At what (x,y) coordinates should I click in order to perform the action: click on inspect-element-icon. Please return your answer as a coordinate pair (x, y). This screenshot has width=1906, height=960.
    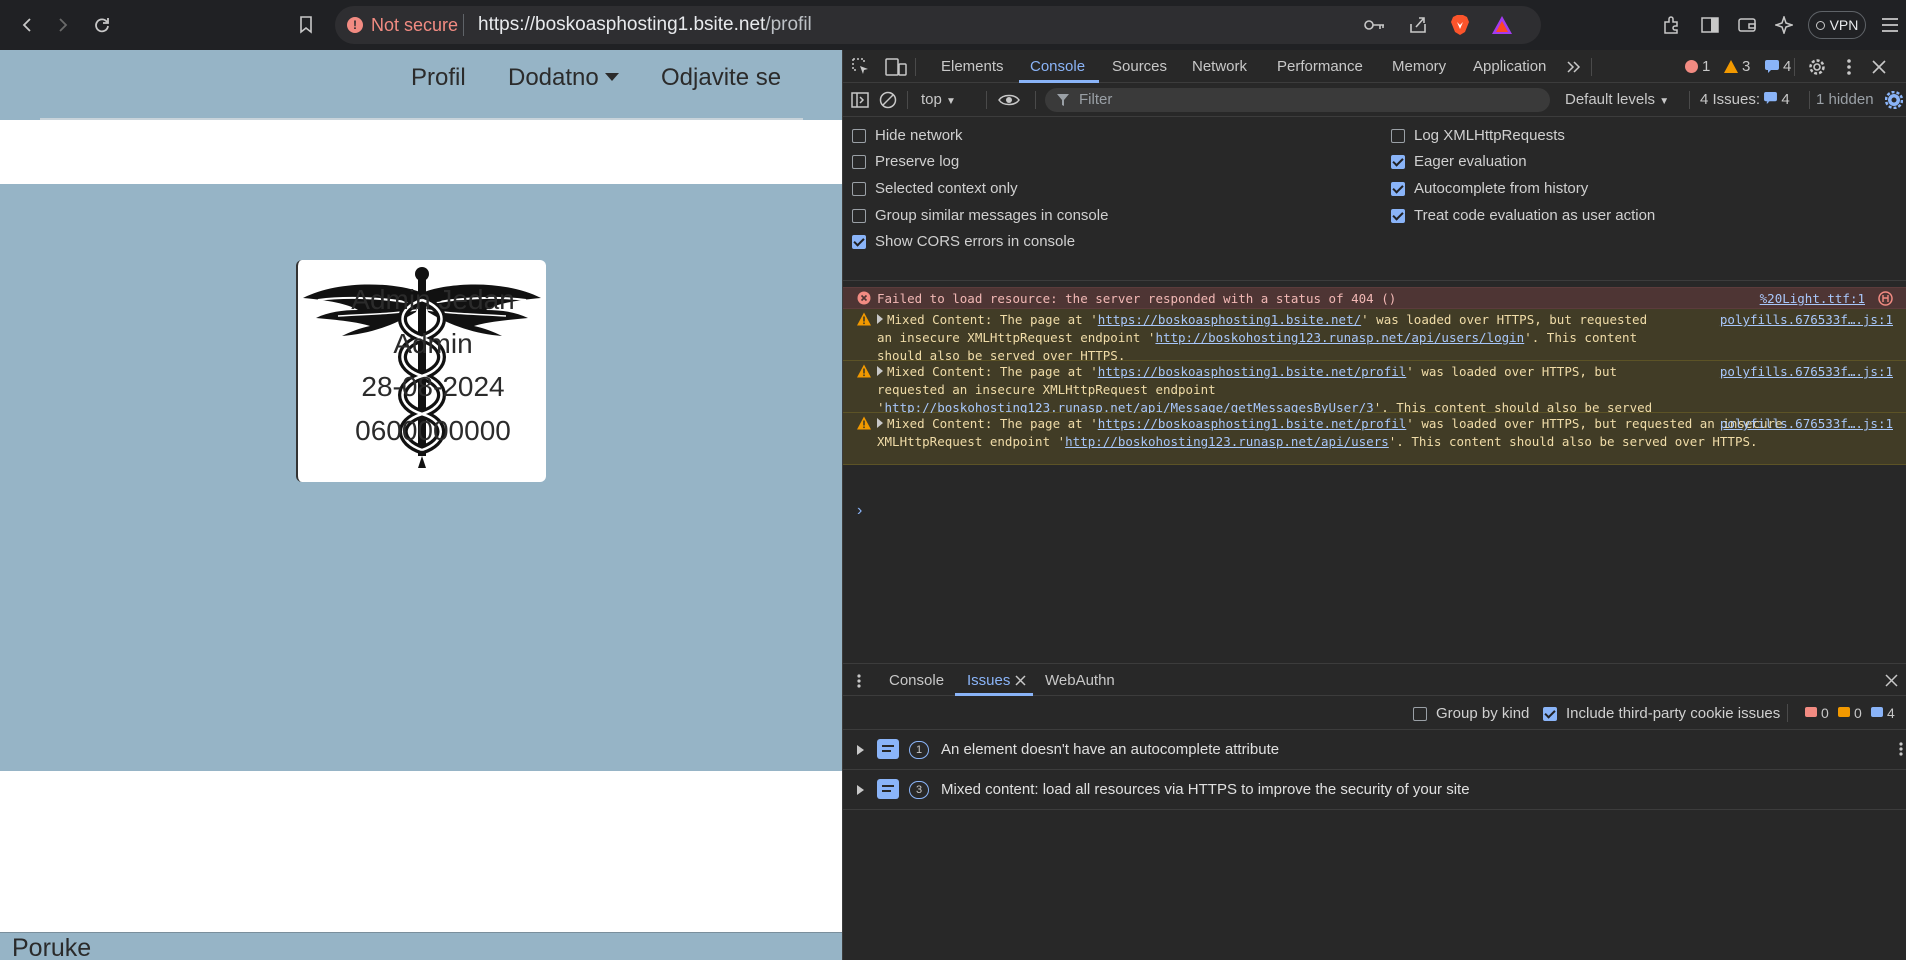
    Looking at the image, I should click on (861, 67).